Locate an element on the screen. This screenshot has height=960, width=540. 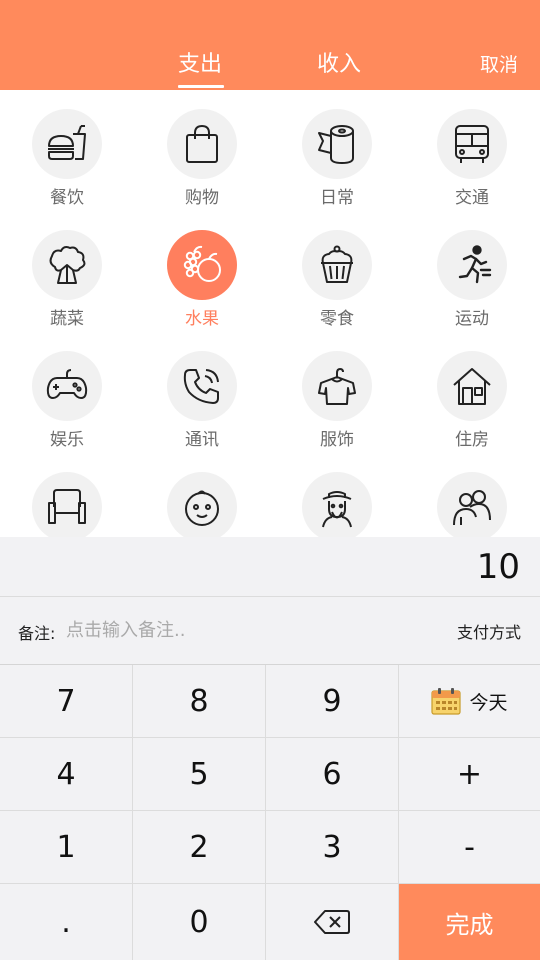
remark-input is located at coordinates (216, 630).